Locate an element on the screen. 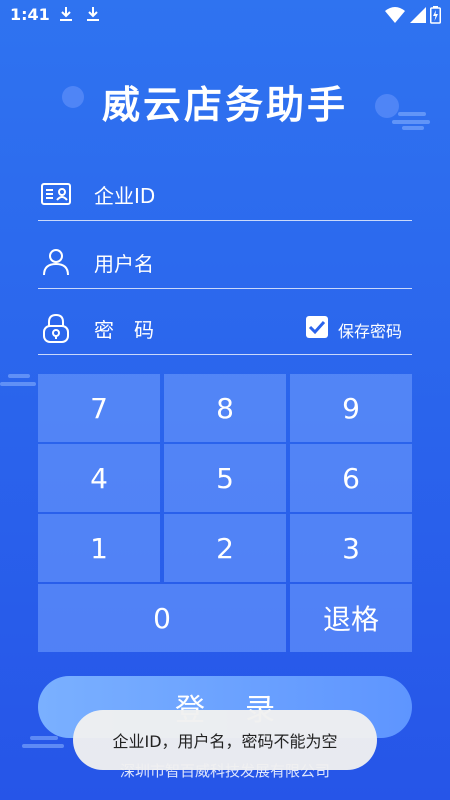 This screenshot has width=450, height=800. remember-password-label: 保存密码 is located at coordinates (370, 331).